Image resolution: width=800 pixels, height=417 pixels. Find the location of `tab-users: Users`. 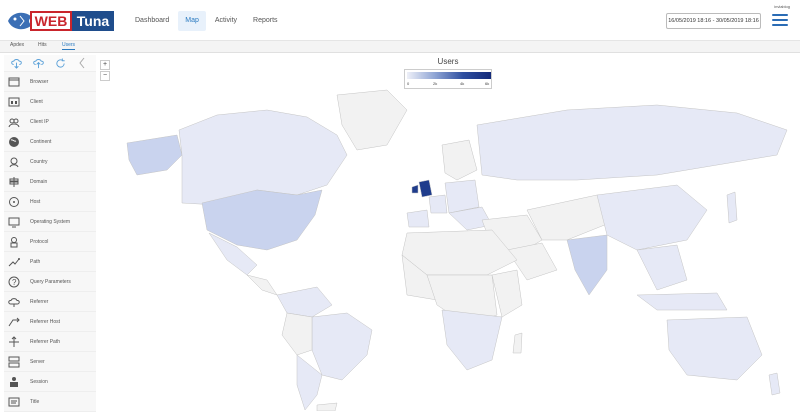

tab-users: Users is located at coordinates (69, 46).